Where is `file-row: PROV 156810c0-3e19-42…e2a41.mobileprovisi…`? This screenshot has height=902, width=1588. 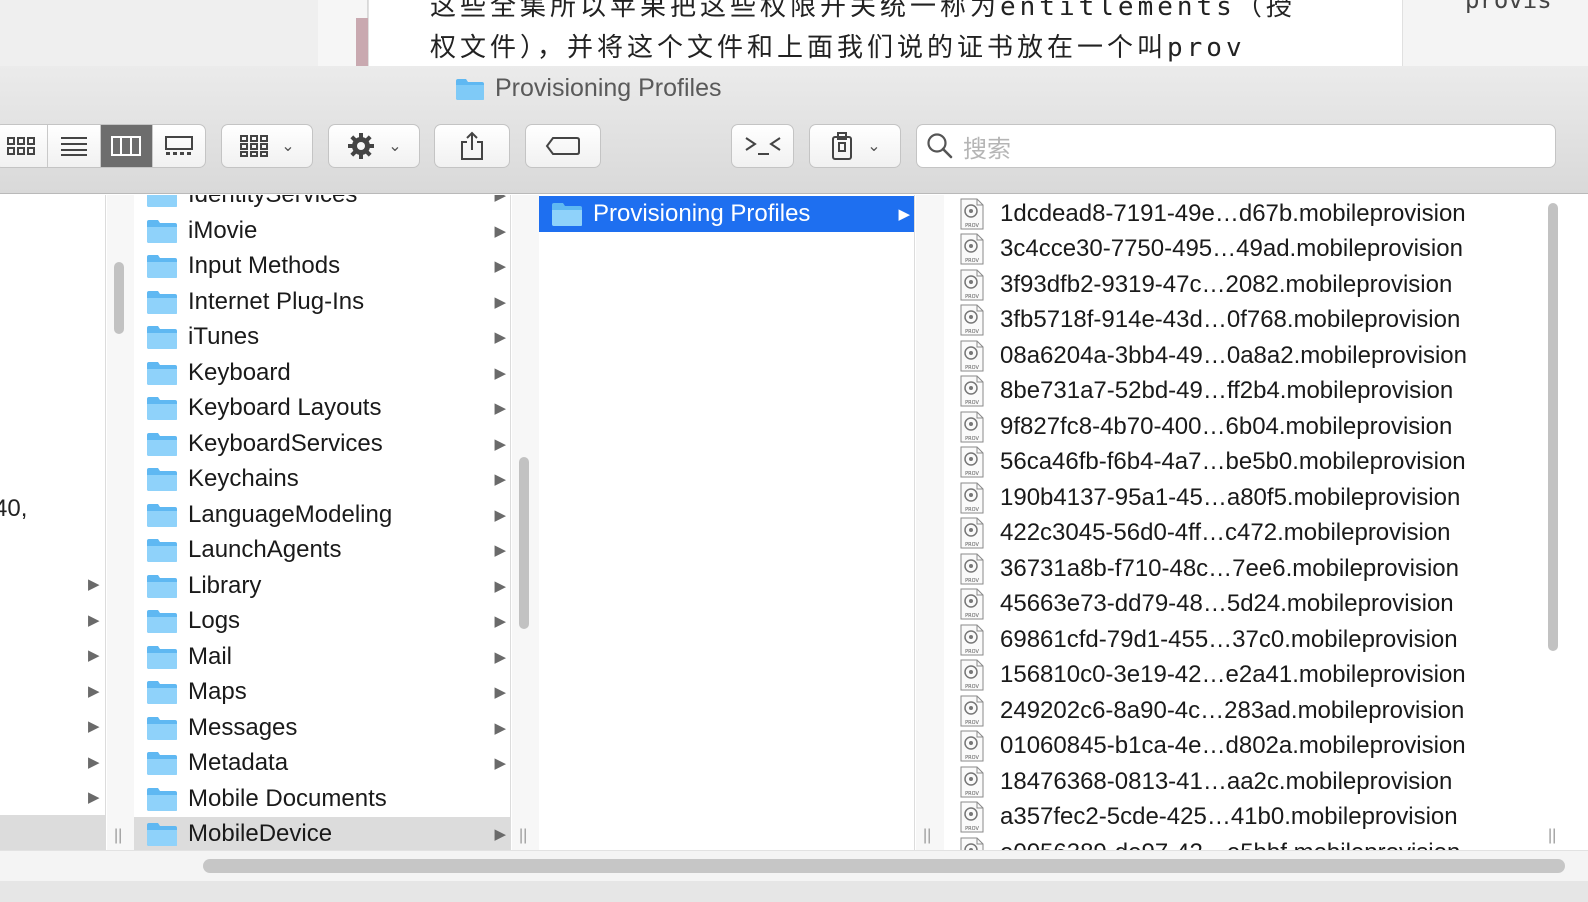
file-row: PROV 156810c0-3e19-42…e2a41.mobileprovisi… is located at coordinates (1244, 676).